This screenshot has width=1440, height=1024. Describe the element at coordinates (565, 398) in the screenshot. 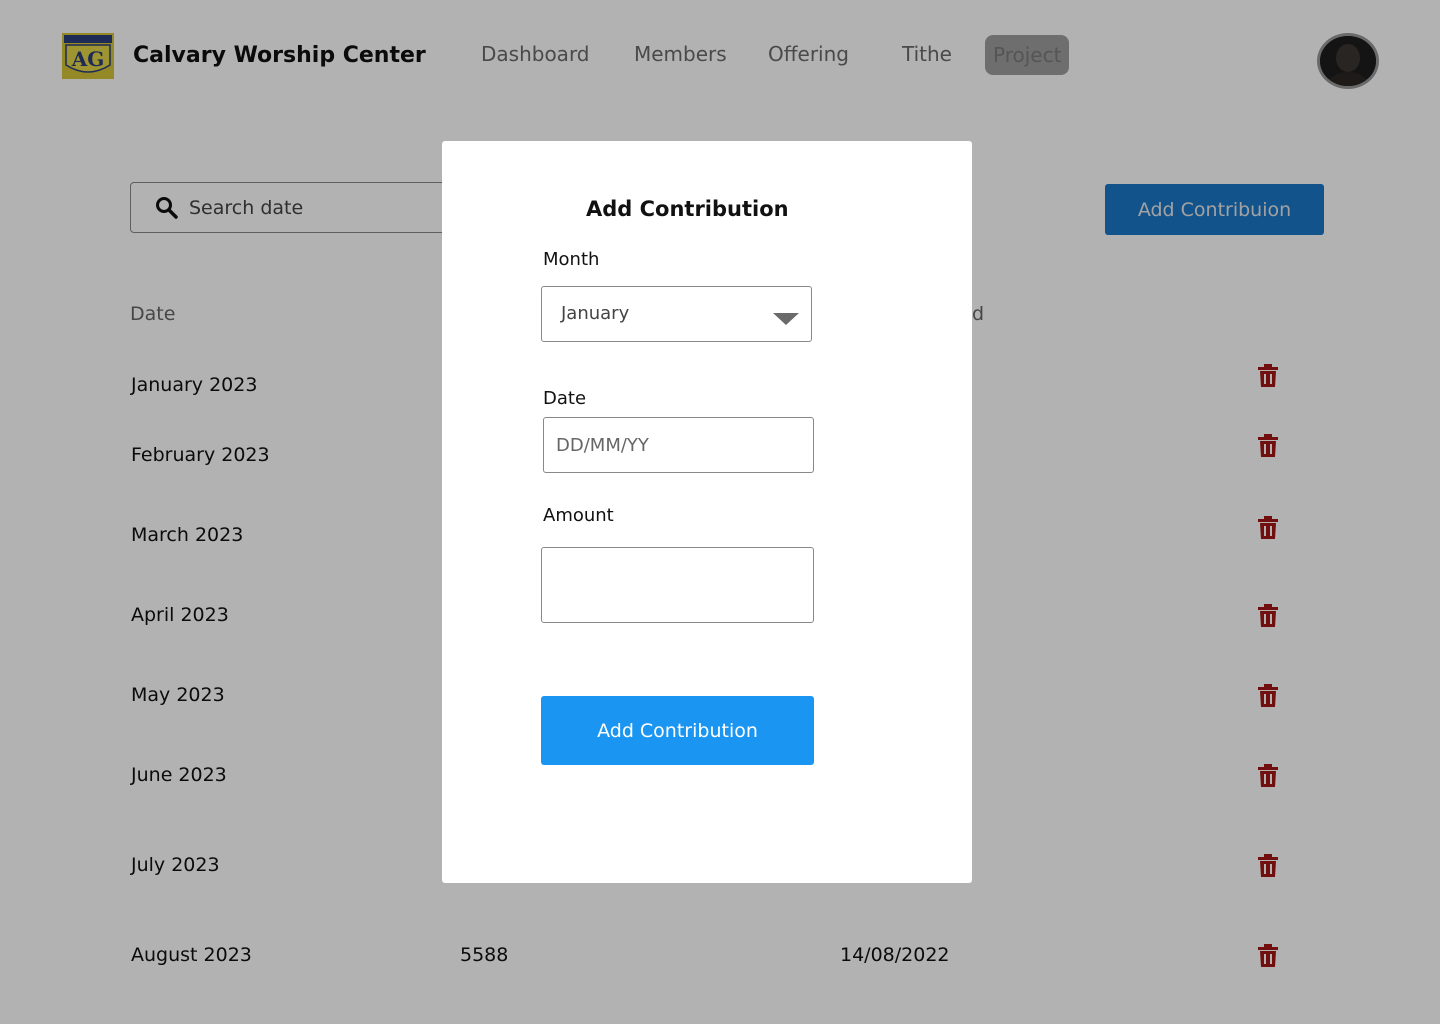

I see `date-label: Date` at that location.